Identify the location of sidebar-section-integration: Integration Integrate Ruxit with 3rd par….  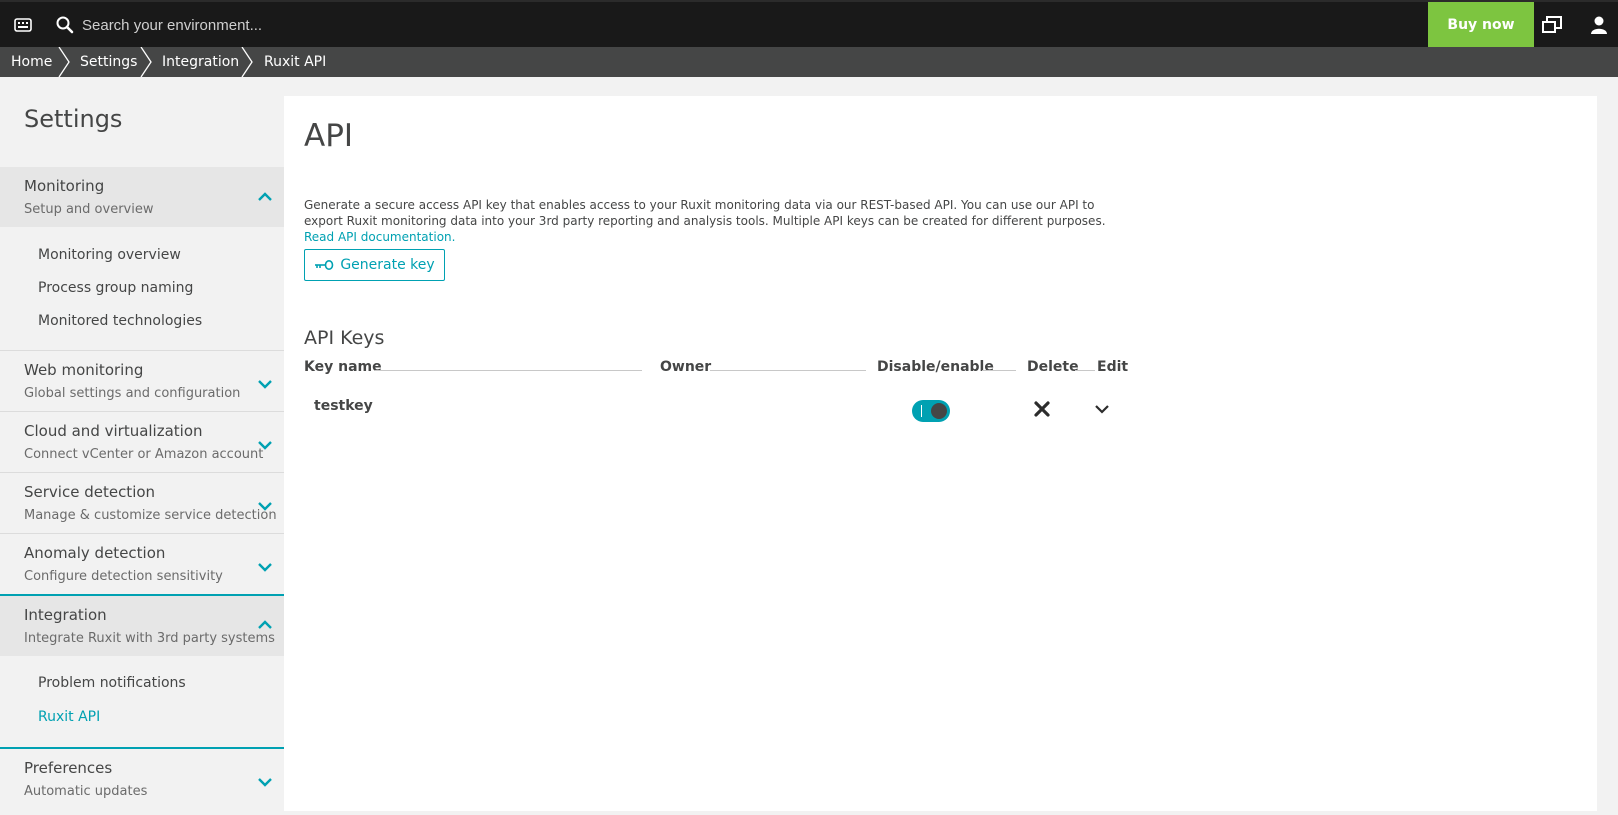
(142, 626).